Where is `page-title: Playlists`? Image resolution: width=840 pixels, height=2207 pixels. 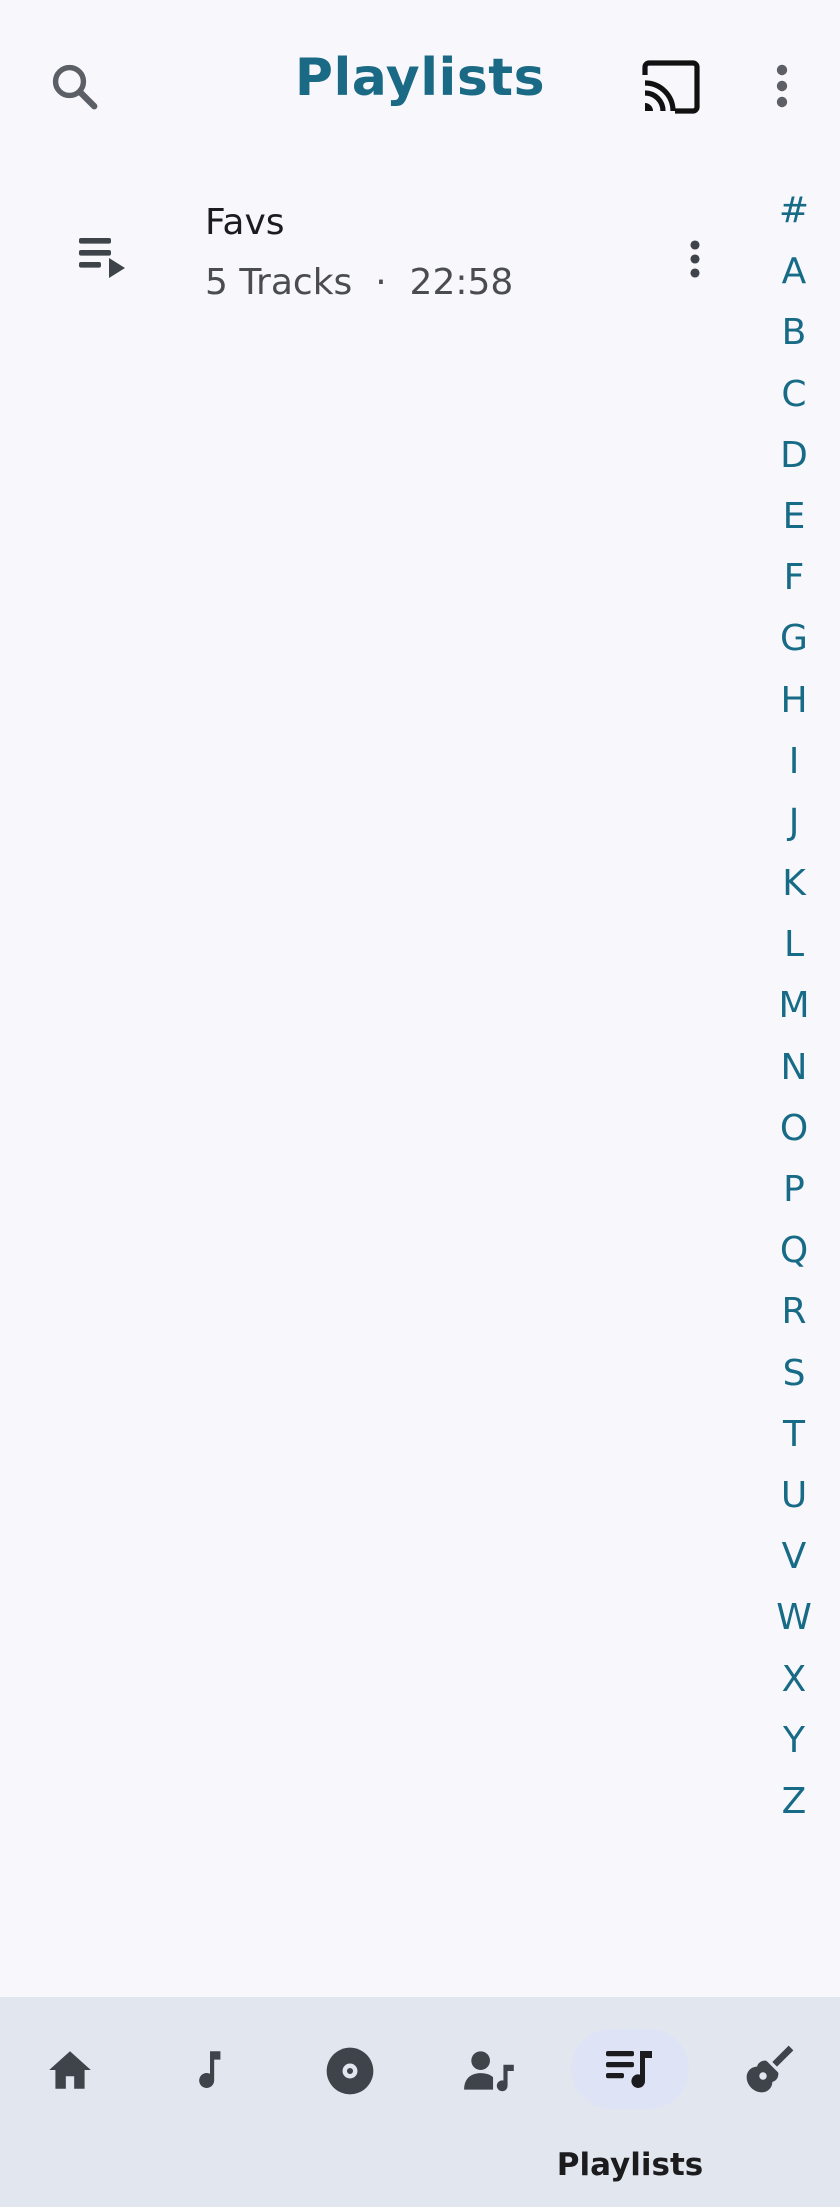 page-title: Playlists is located at coordinates (420, 78).